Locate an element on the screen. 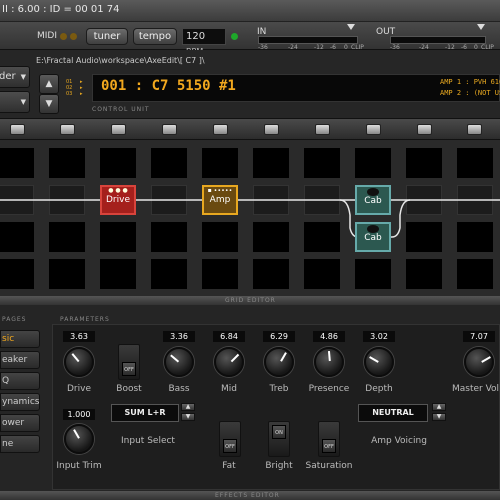 This screenshot has width=500, height=500. amp-voicing-down-button: ▼ is located at coordinates (439, 417).